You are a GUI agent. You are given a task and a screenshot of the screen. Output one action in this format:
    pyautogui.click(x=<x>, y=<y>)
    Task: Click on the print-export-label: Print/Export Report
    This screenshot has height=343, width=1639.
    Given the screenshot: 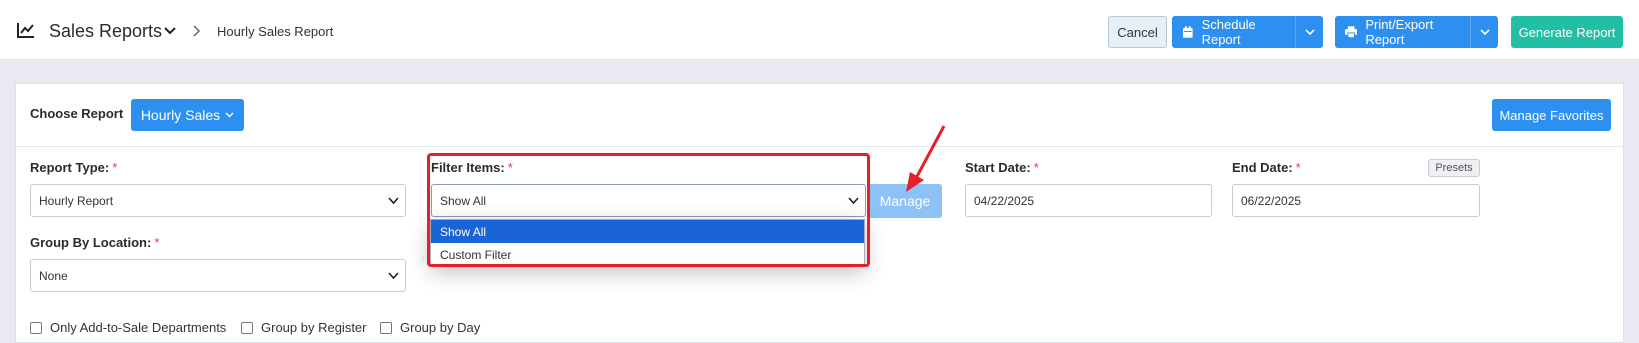 What is the action you would take?
    pyautogui.click(x=1399, y=32)
    